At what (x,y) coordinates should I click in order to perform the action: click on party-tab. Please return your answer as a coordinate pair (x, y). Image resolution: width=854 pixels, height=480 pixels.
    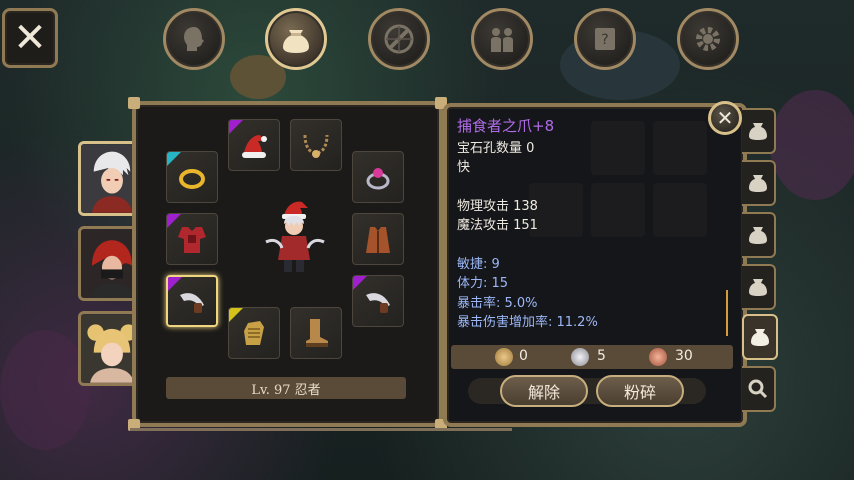
    Looking at the image, I should click on (502, 39).